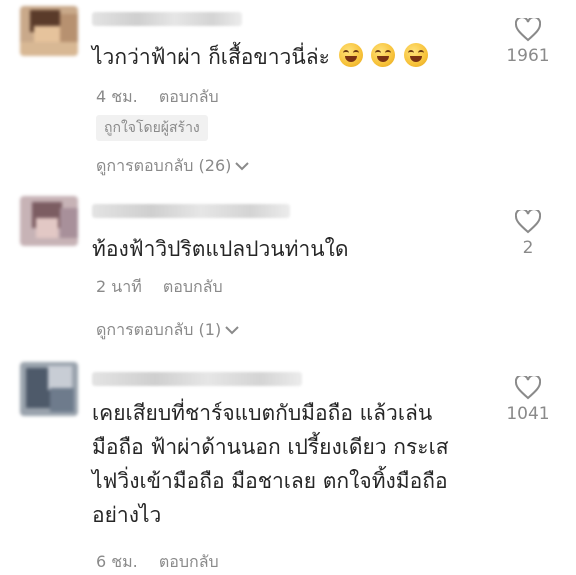 This screenshot has width=576, height=575. What do you see at coordinates (528, 414) in the screenshot?
I see `like-count: 1041` at bounding box center [528, 414].